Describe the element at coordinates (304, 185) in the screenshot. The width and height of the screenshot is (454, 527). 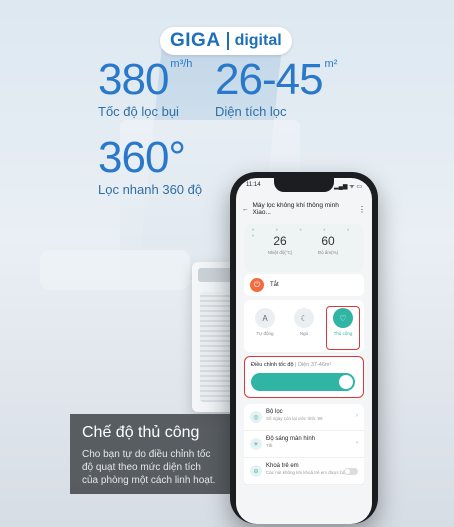
I see `phone-notch` at that location.